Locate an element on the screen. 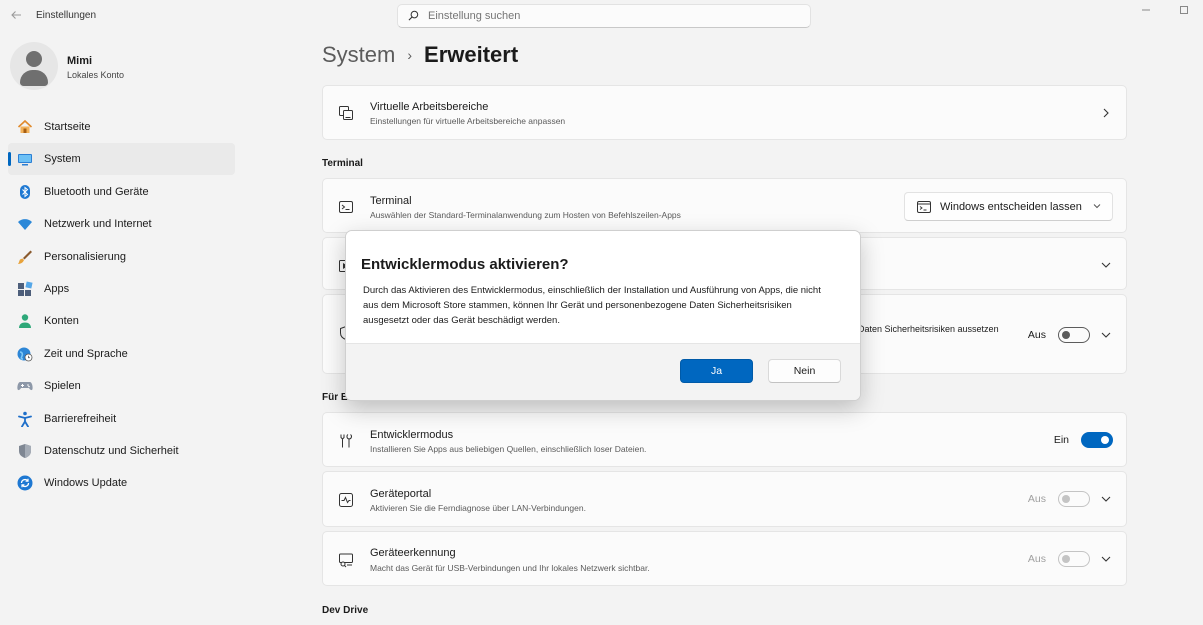  window-controls is located at coordinates (1165, 10).